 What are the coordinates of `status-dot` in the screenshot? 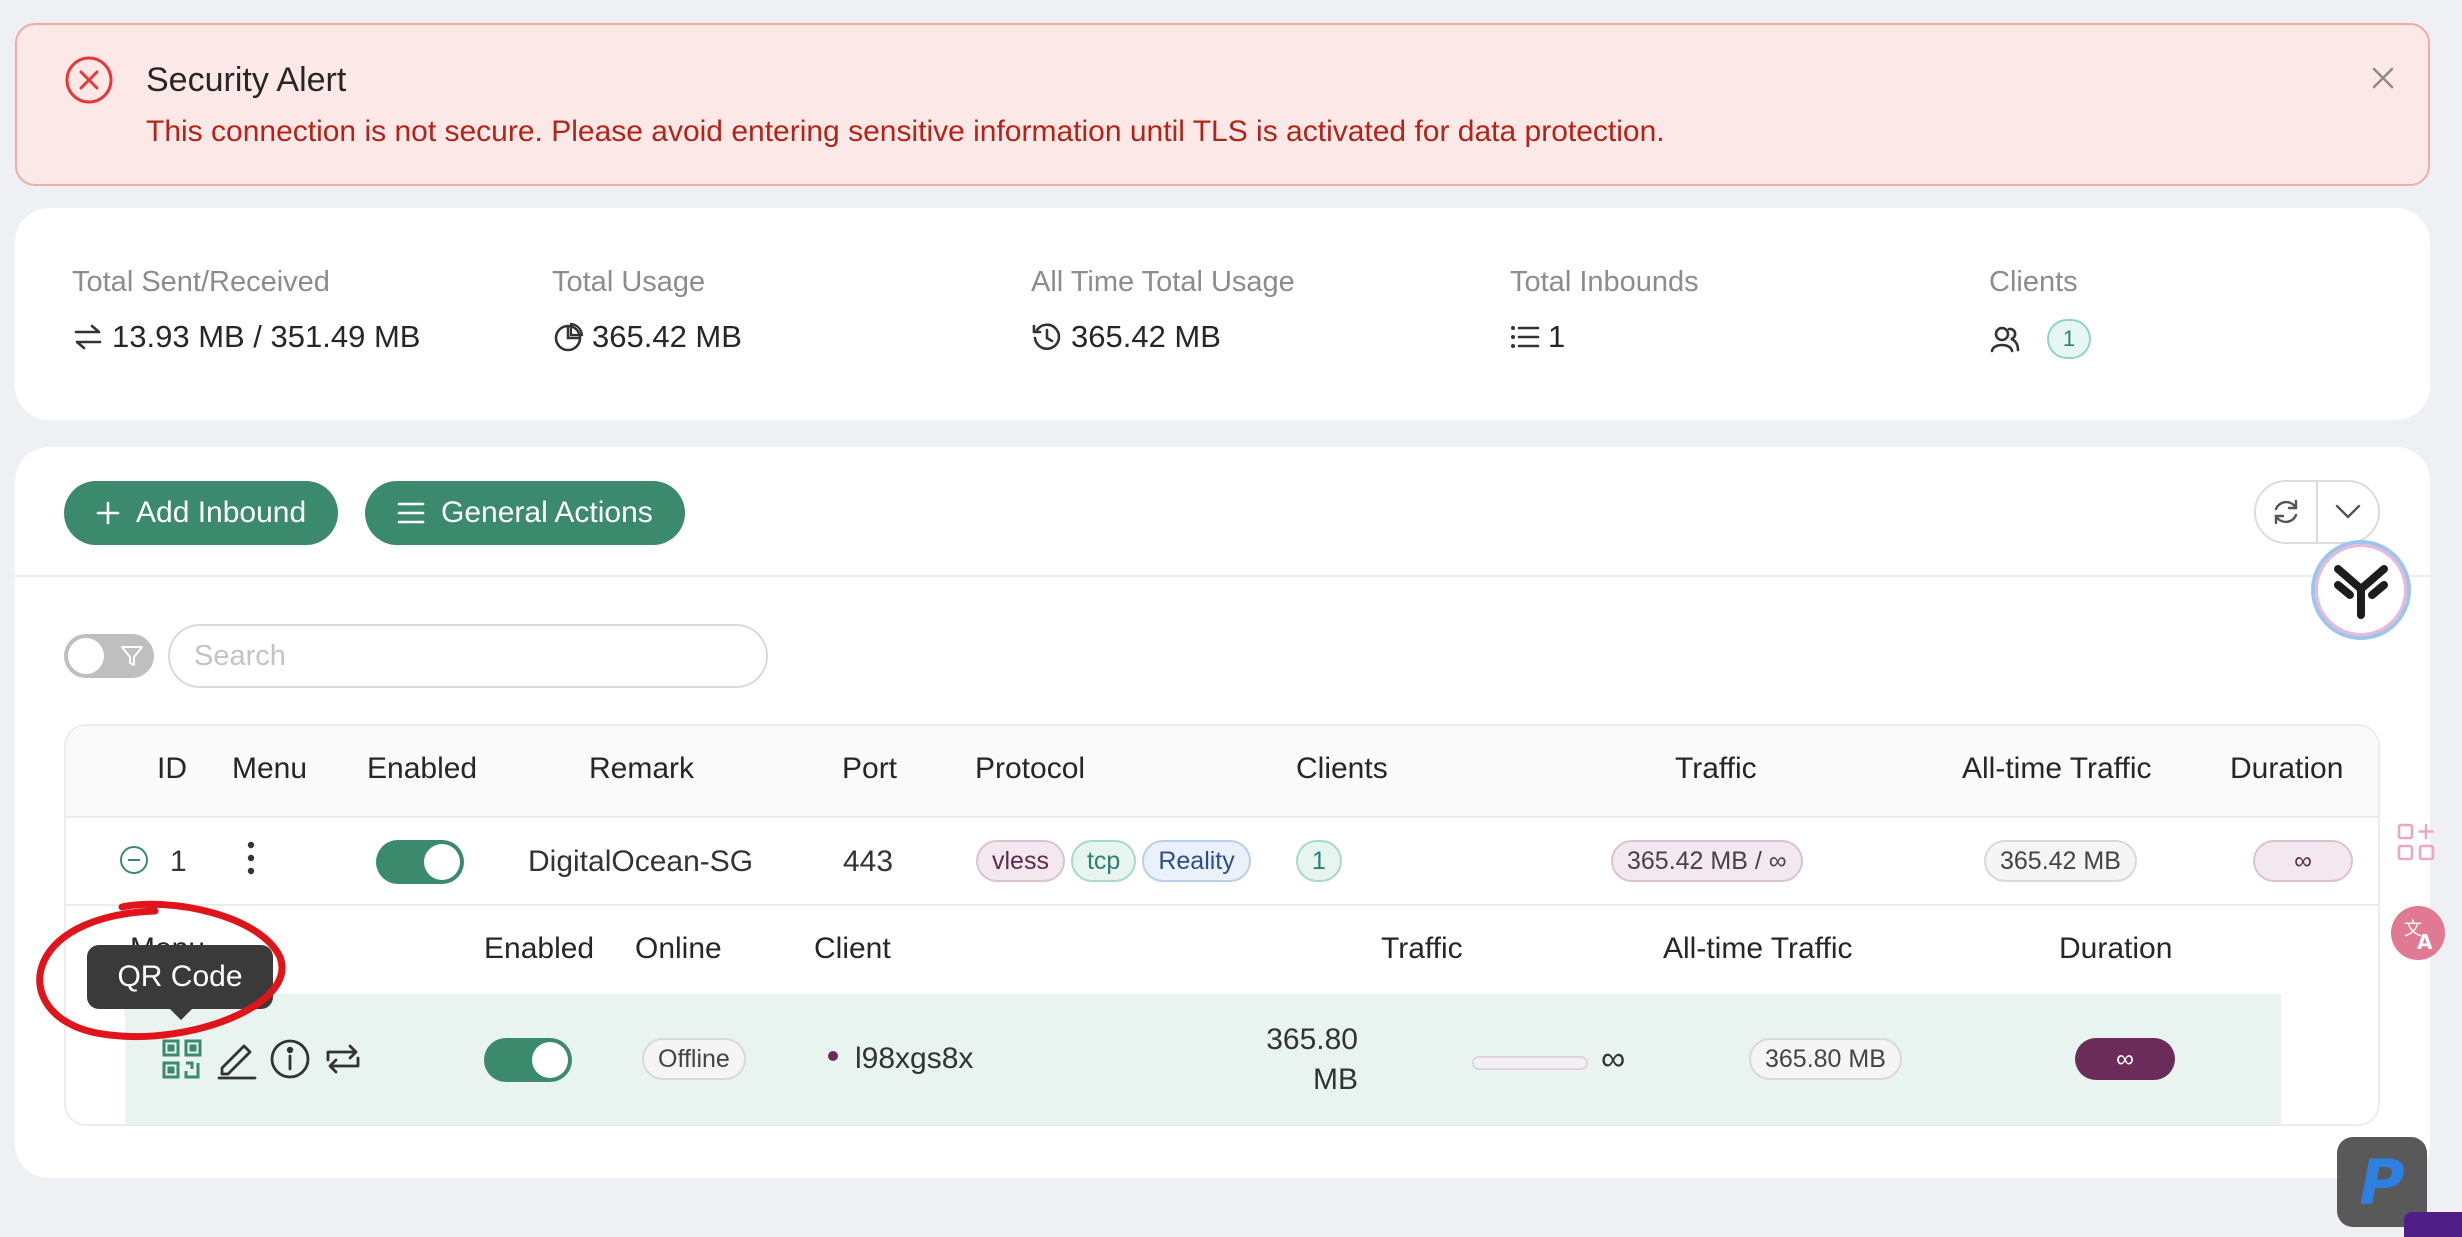 It's located at (833, 1056).